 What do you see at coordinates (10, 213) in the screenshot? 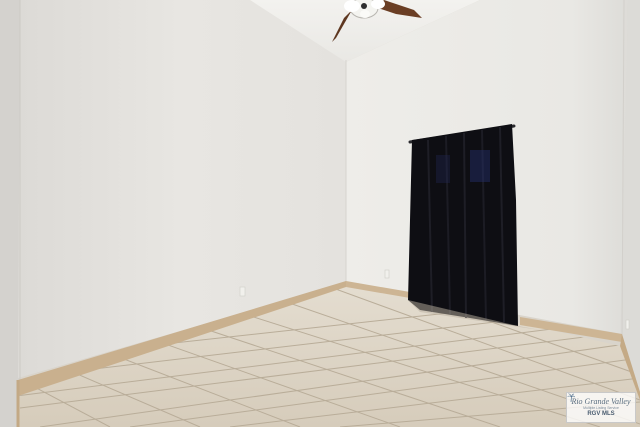
I see `left-edge-wall` at bounding box center [10, 213].